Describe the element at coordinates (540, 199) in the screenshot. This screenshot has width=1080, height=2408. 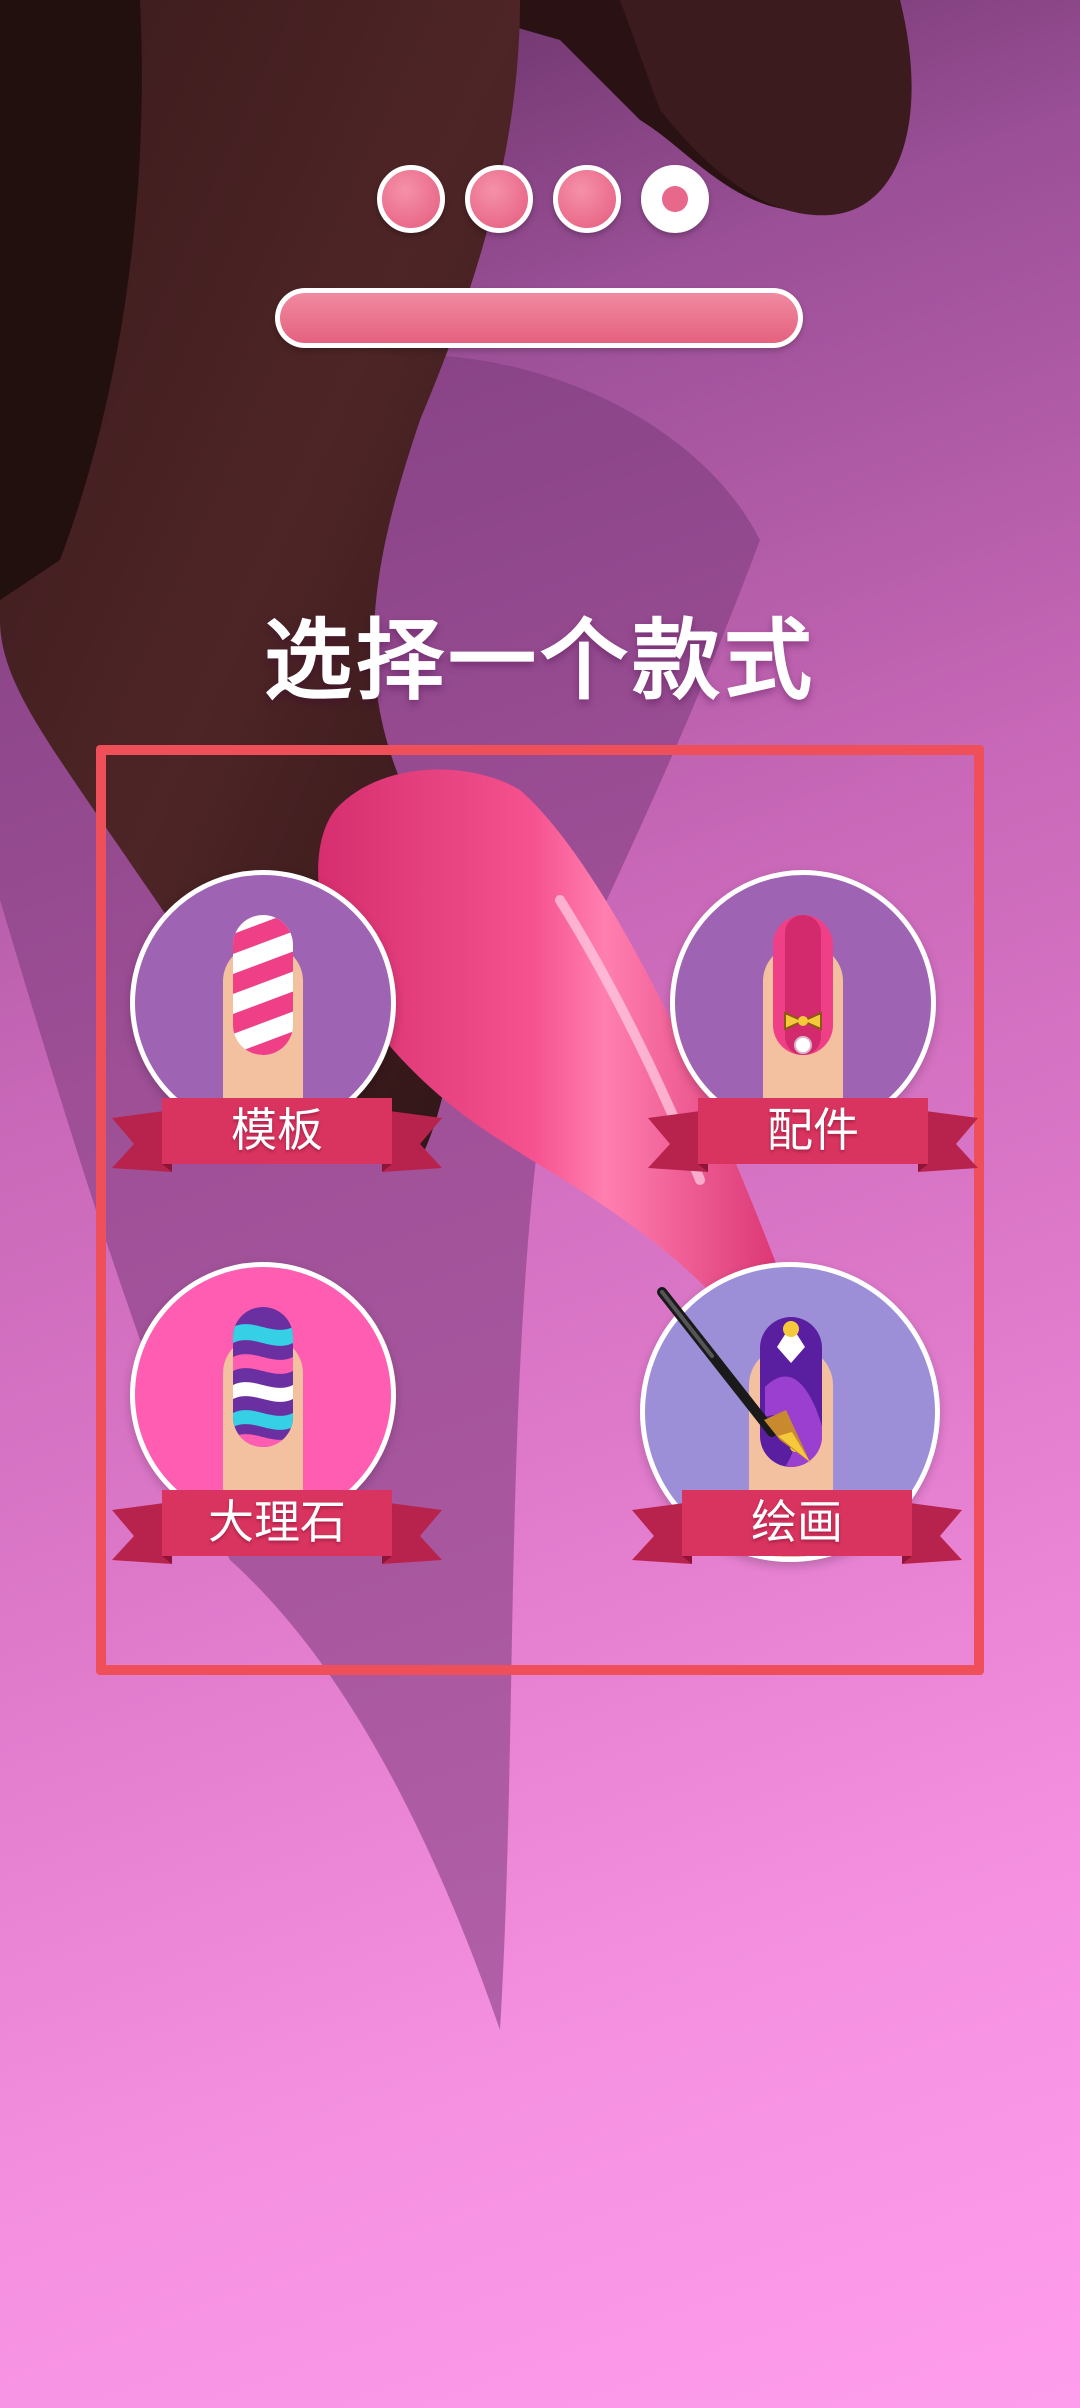
I see `step-indicator` at that location.